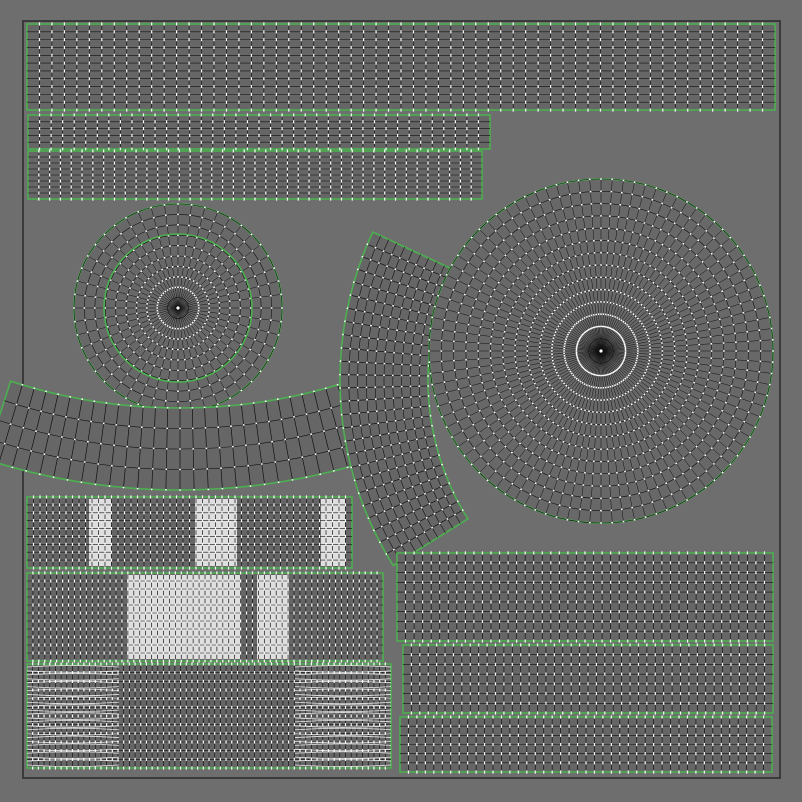 The height and width of the screenshot is (802, 802). I want to click on uv-island-disc-small, so click(178, 308).